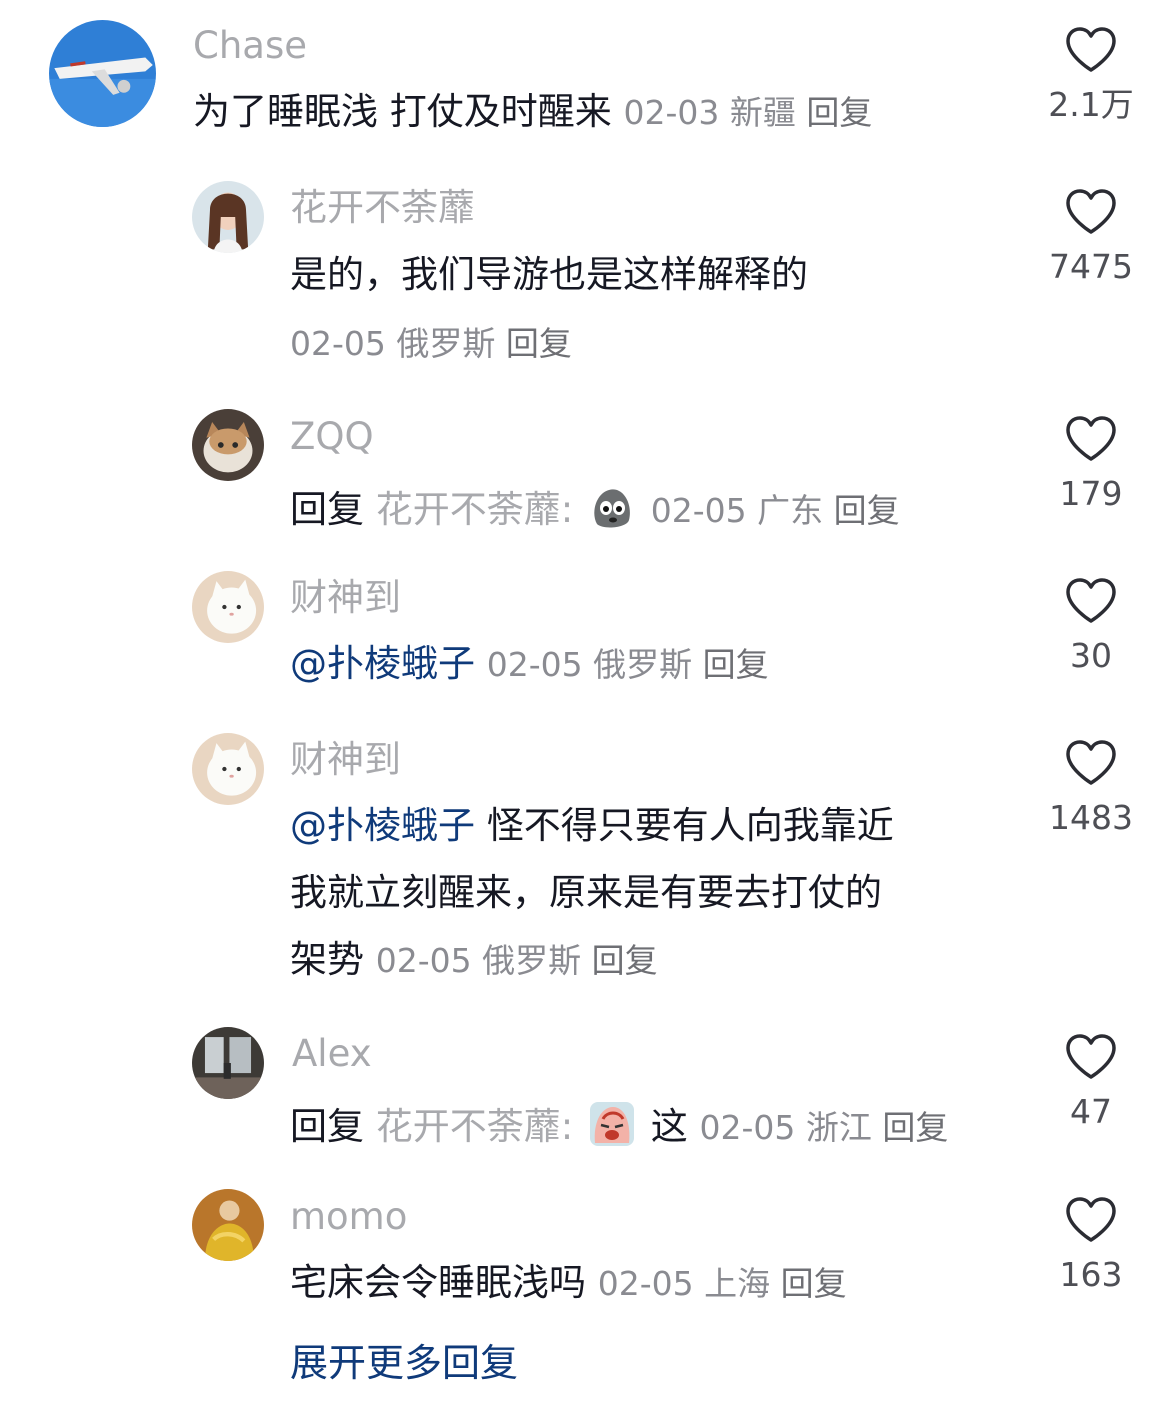  I want to click on username: momo, so click(348, 1216).